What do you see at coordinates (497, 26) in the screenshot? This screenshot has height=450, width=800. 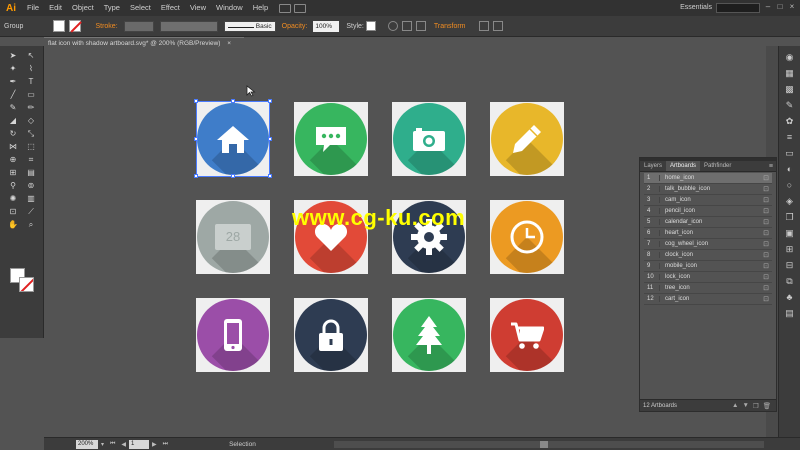 I see `panel-menu-icon` at bounding box center [497, 26].